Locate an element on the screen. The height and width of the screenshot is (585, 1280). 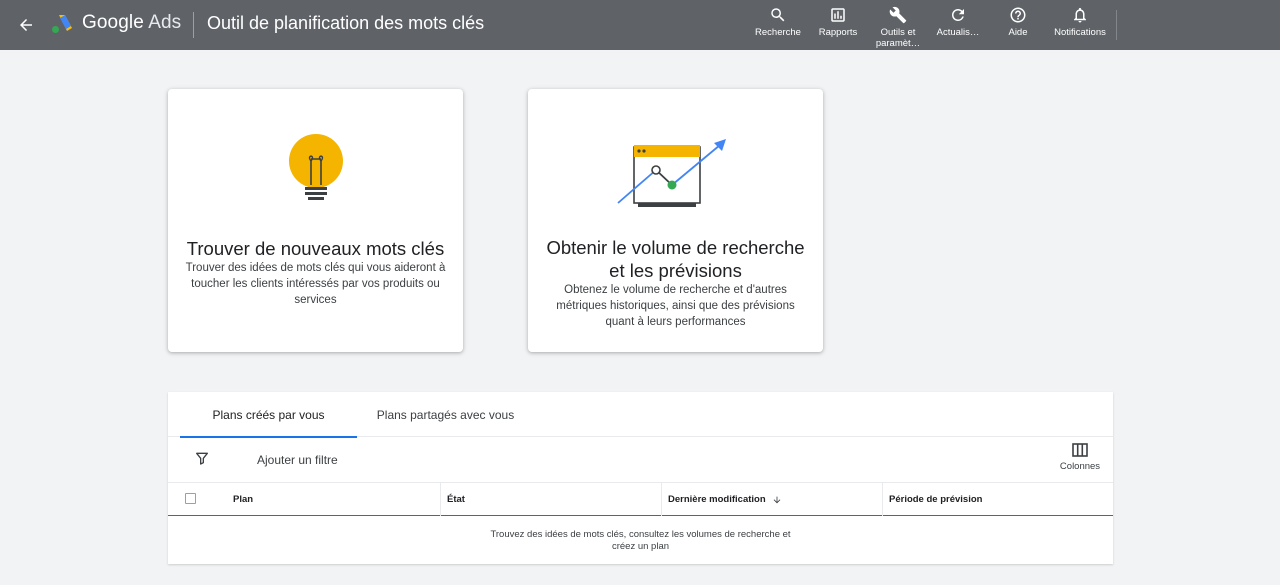
notifications-button: Notifications is located at coordinates (1080, 25).